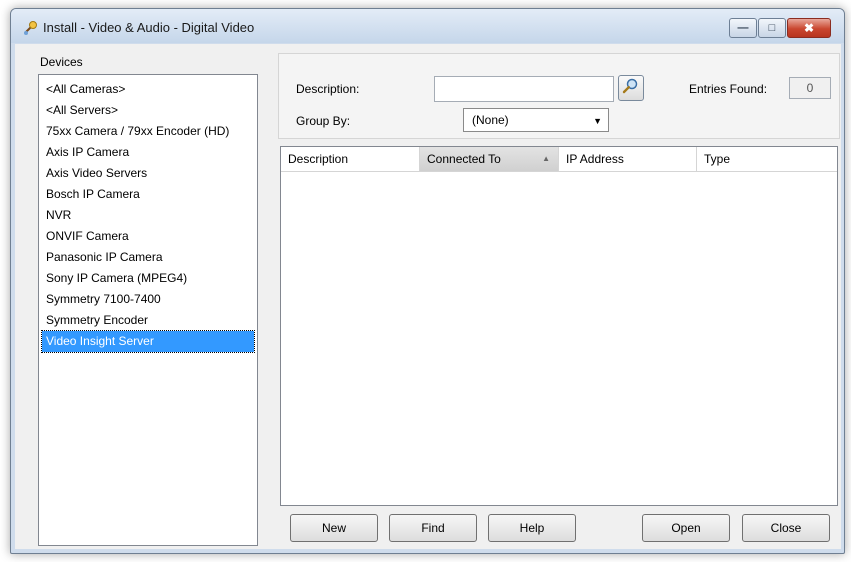  What do you see at coordinates (148, 89) in the screenshot?
I see `device-item: <All Cameras>` at bounding box center [148, 89].